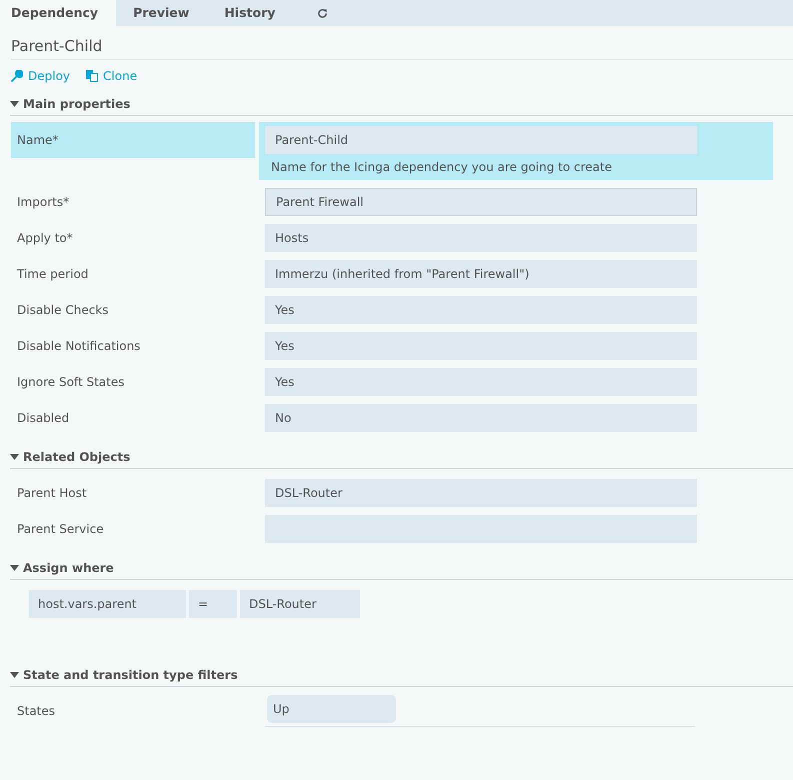 The height and width of the screenshot is (780, 793). I want to click on input-field: Hosts, so click(481, 238).